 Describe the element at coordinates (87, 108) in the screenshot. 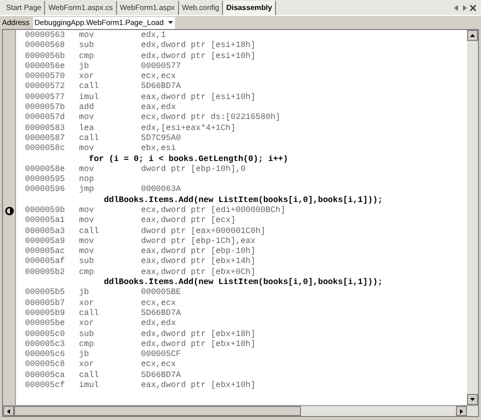

I see `mnemonic-text: add` at that location.